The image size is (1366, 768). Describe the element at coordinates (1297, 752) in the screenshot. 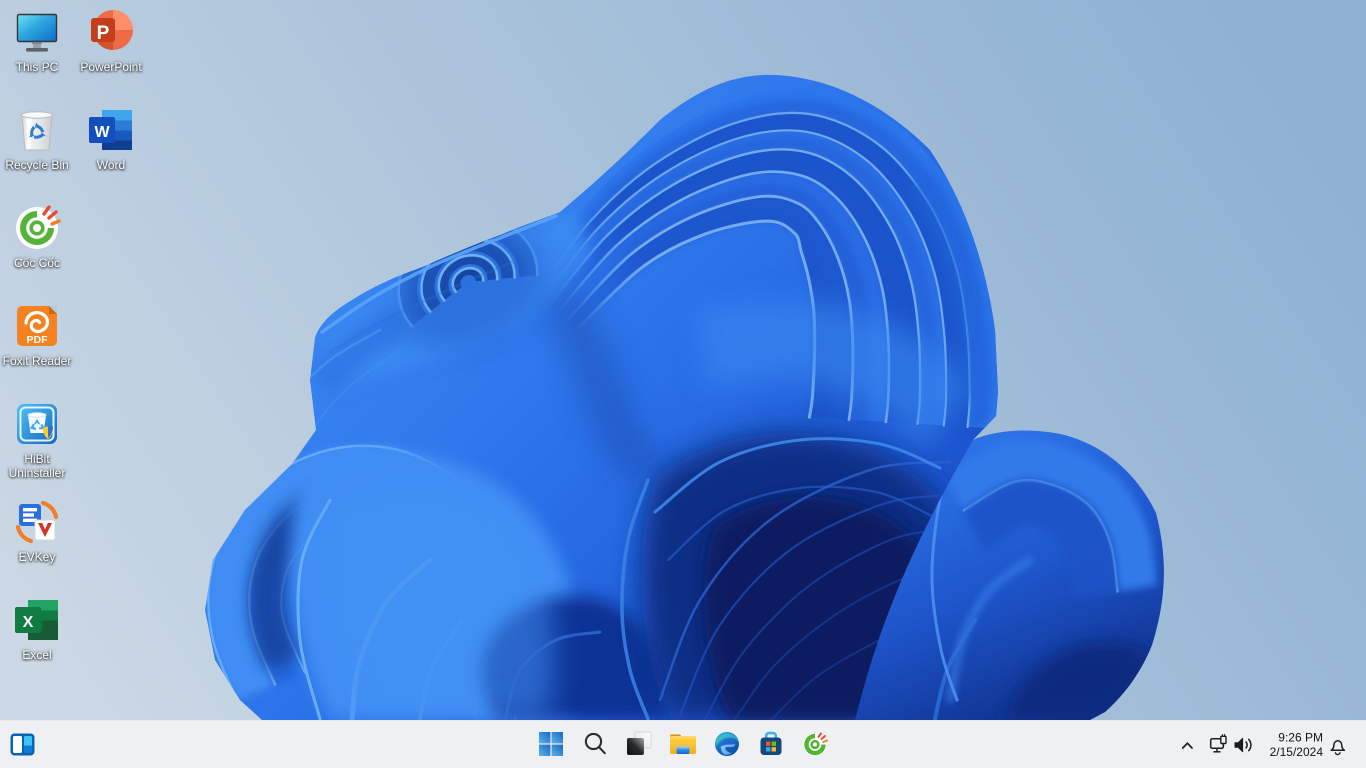

I see `svg-text: 2/15/2024` at that location.